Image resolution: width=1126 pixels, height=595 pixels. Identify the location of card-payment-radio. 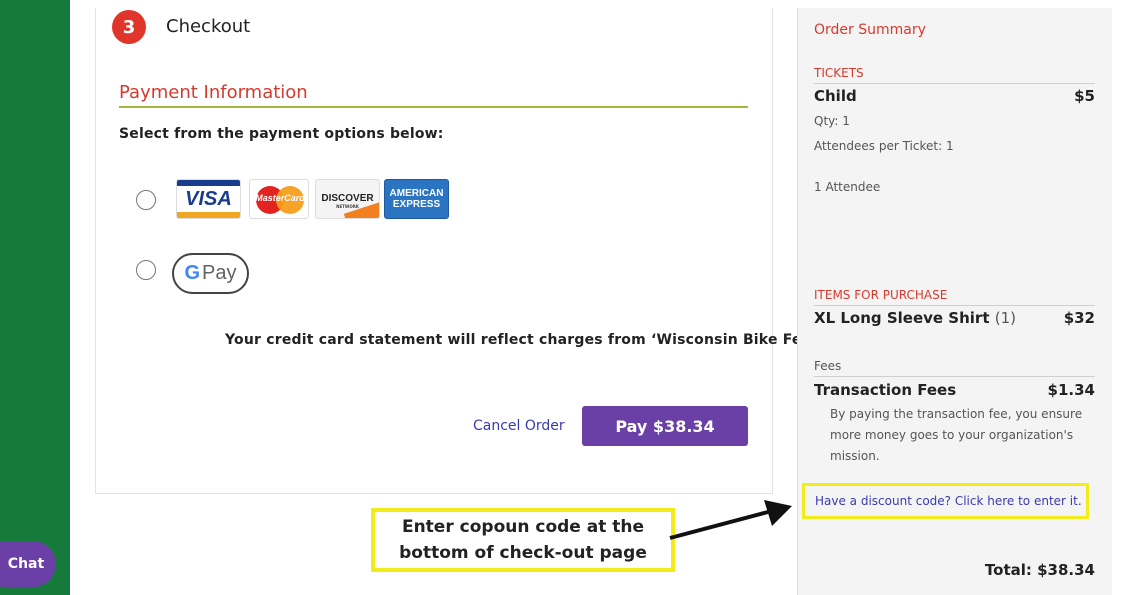
(146, 200).